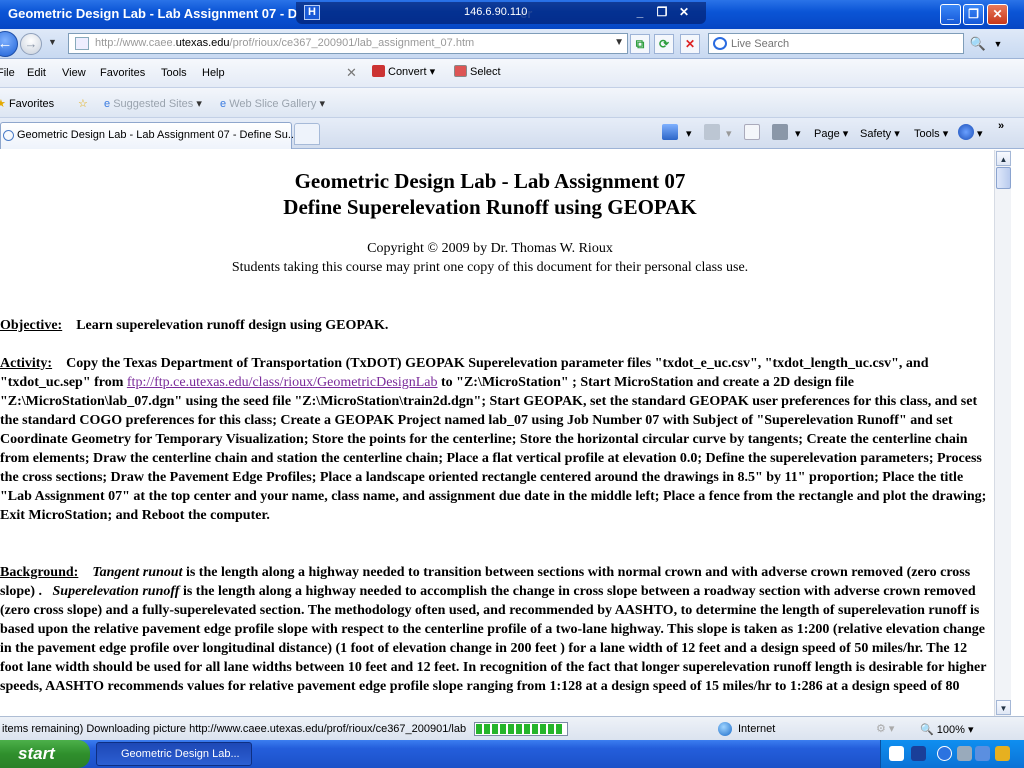  Describe the element at coordinates (307, 134) in the screenshot. I see `new-tab-button` at that location.